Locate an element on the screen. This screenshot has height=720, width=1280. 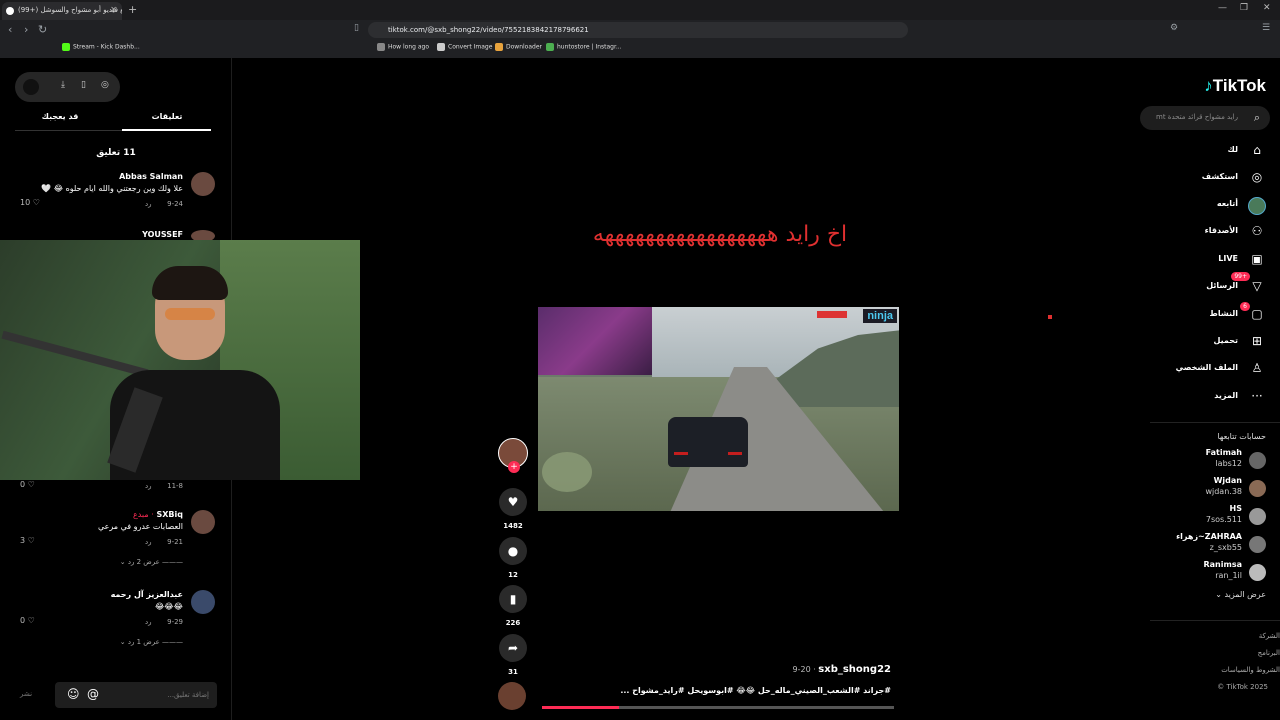
like-comment-button: 3 ♡ is located at coordinates (27, 540).